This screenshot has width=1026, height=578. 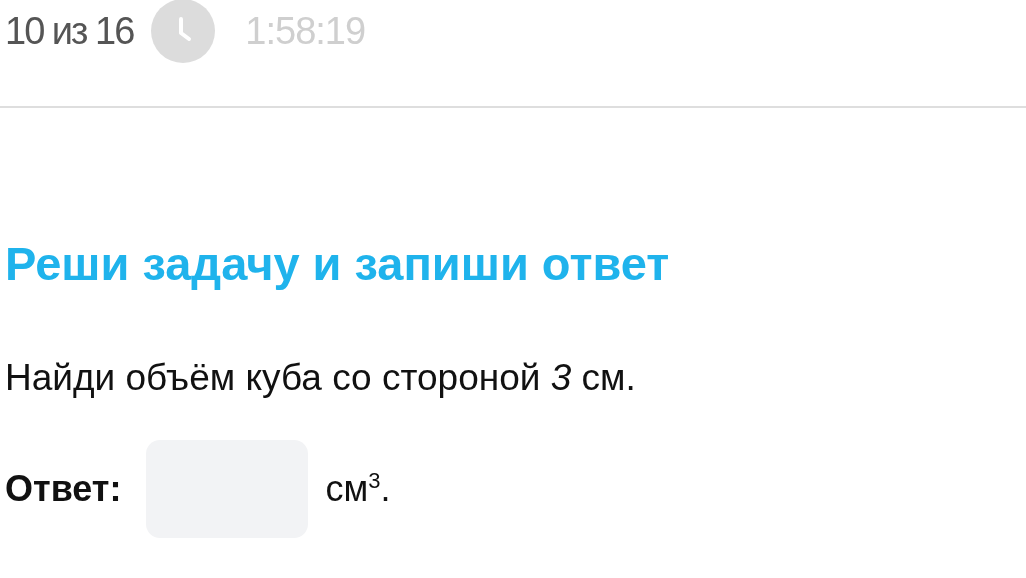 I want to click on question-text: Найди объём куба со стороной 3 см., so click(x=321, y=378).